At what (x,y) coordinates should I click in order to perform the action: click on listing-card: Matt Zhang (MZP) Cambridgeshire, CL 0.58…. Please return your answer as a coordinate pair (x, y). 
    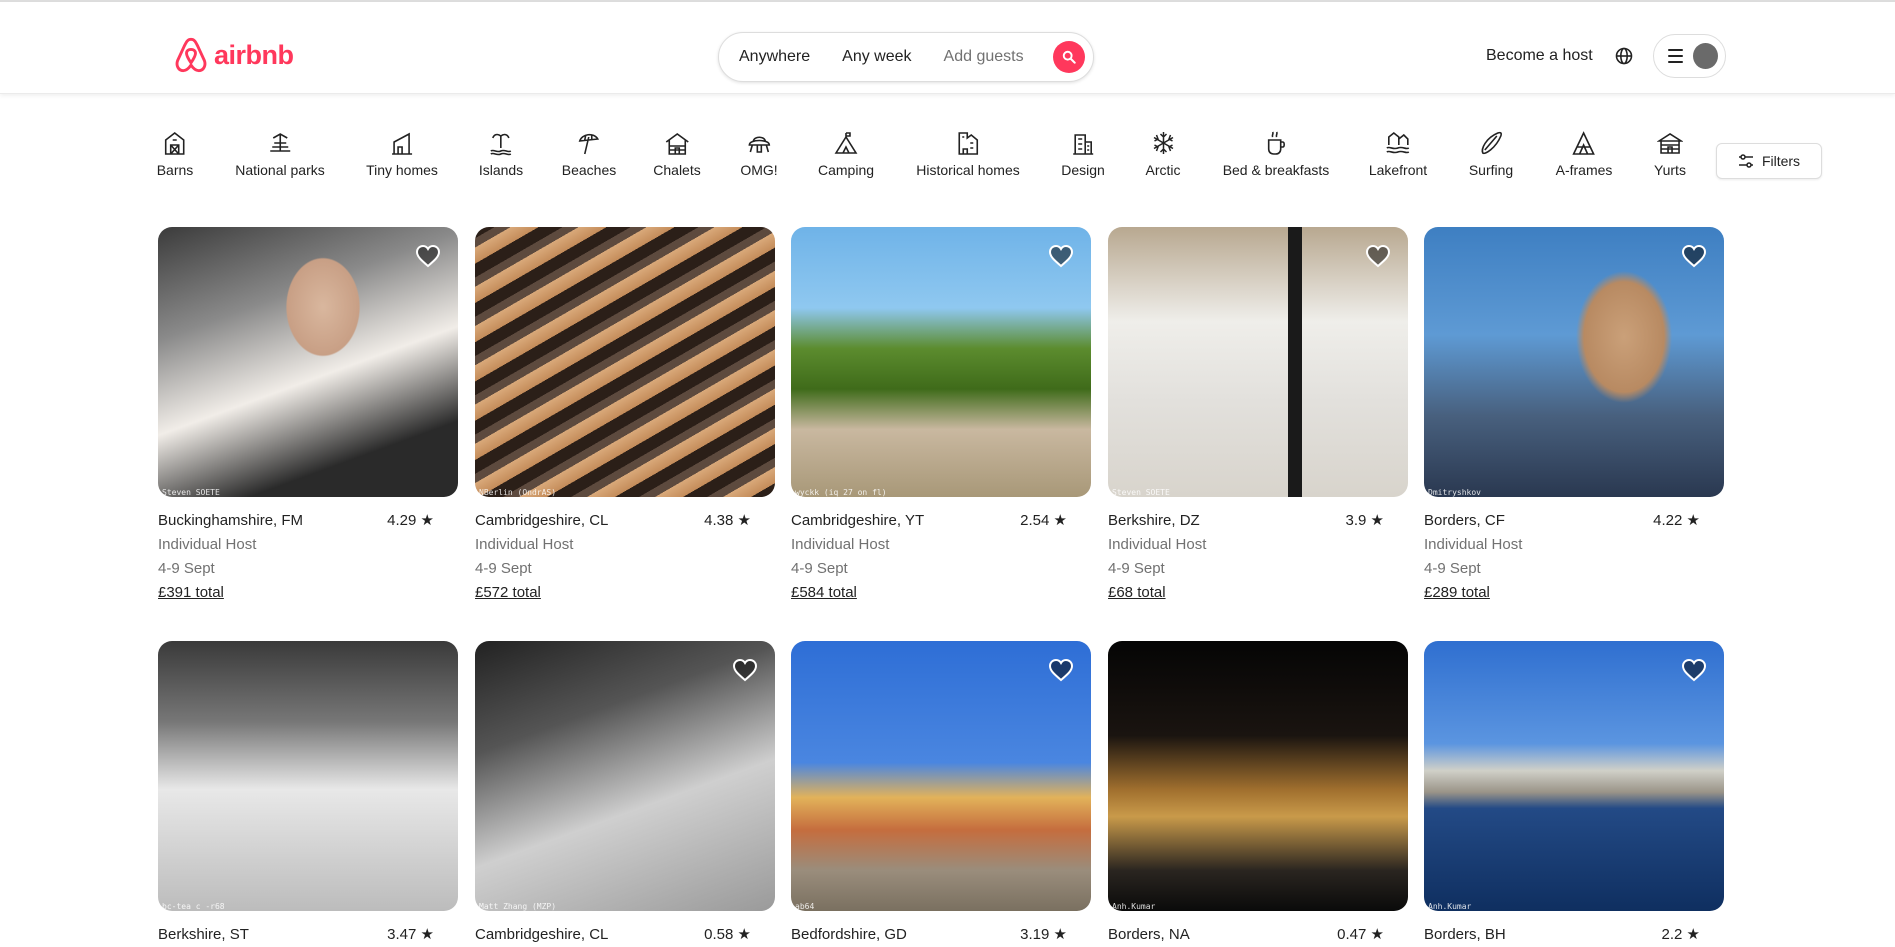
    Looking at the image, I should click on (625, 794).